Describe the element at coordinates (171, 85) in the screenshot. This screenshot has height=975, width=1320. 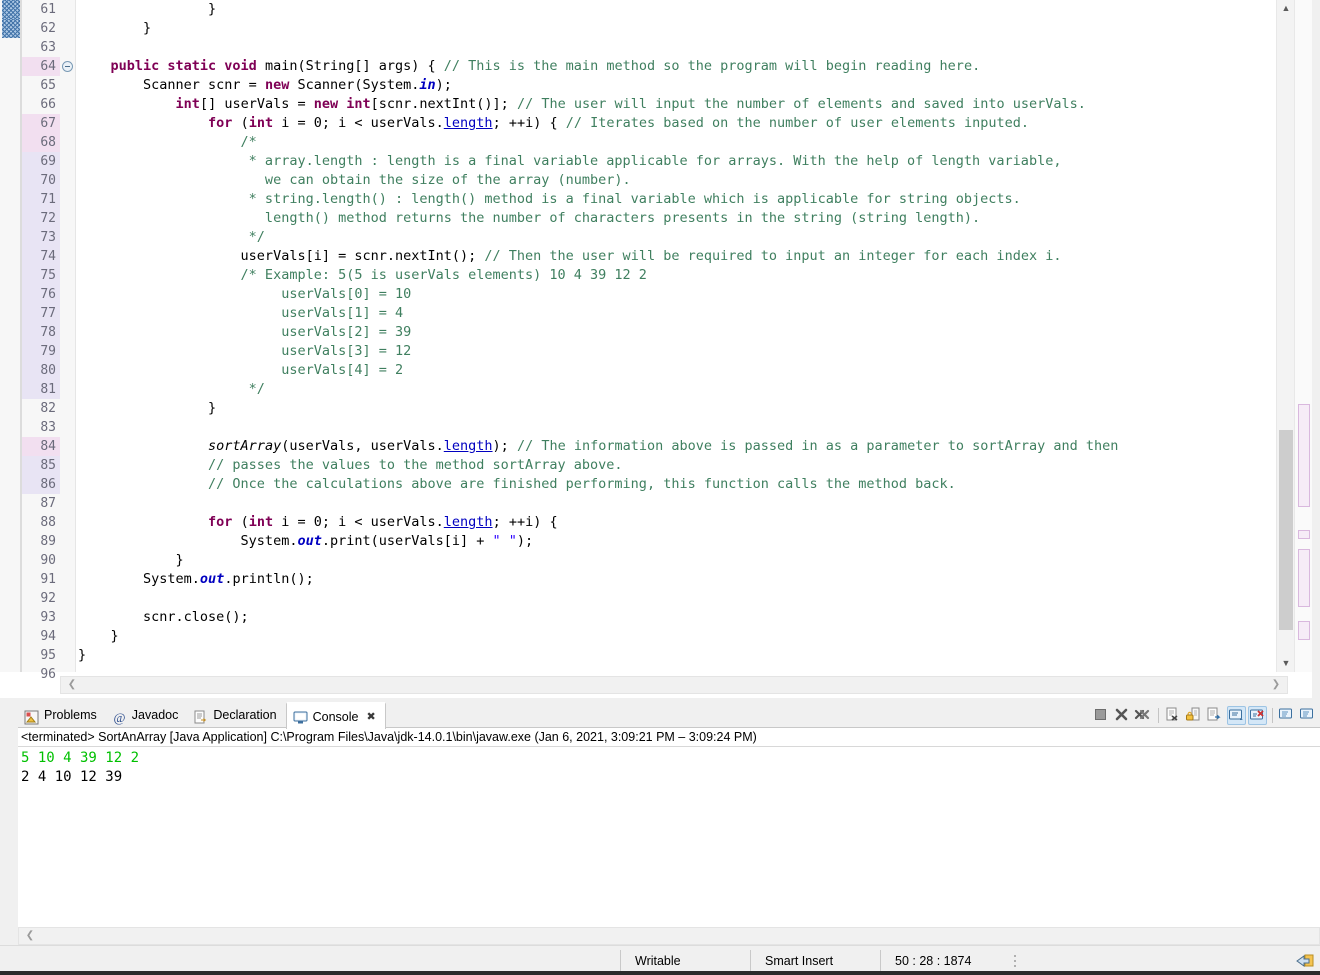
I see `code-token: Scanner scnr =` at that location.